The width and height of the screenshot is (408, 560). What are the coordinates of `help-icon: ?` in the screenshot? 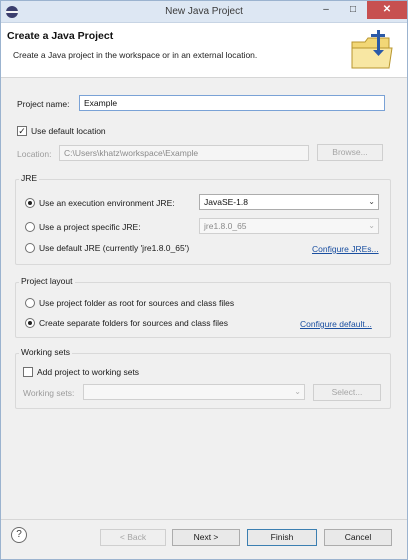 It's located at (19, 535).